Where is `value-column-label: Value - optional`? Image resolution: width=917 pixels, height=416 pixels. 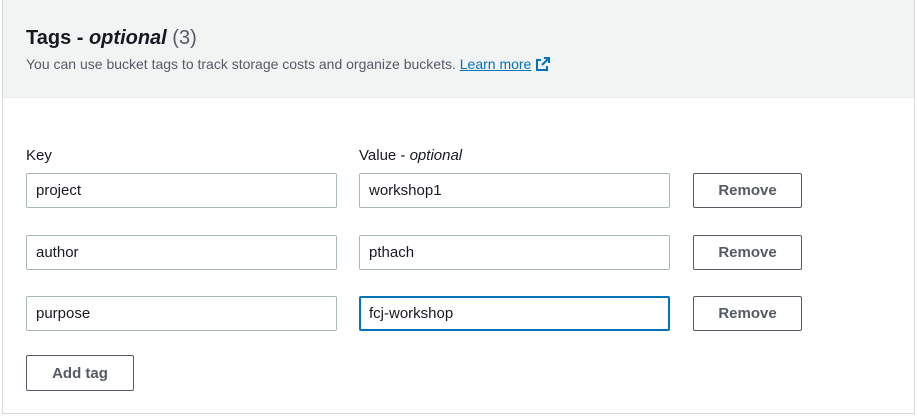 value-column-label: Value - optional is located at coordinates (410, 156).